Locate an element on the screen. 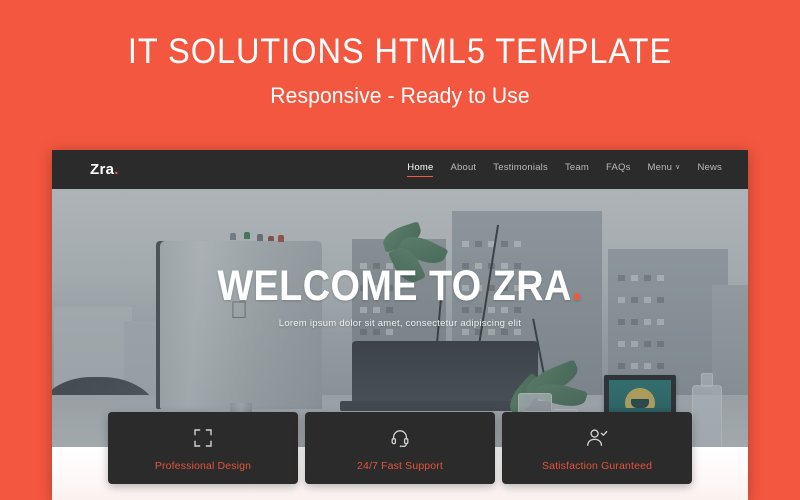 The width and height of the screenshot is (800, 500). hero-title-text: WELCOME TO ZRA is located at coordinates (394, 286).